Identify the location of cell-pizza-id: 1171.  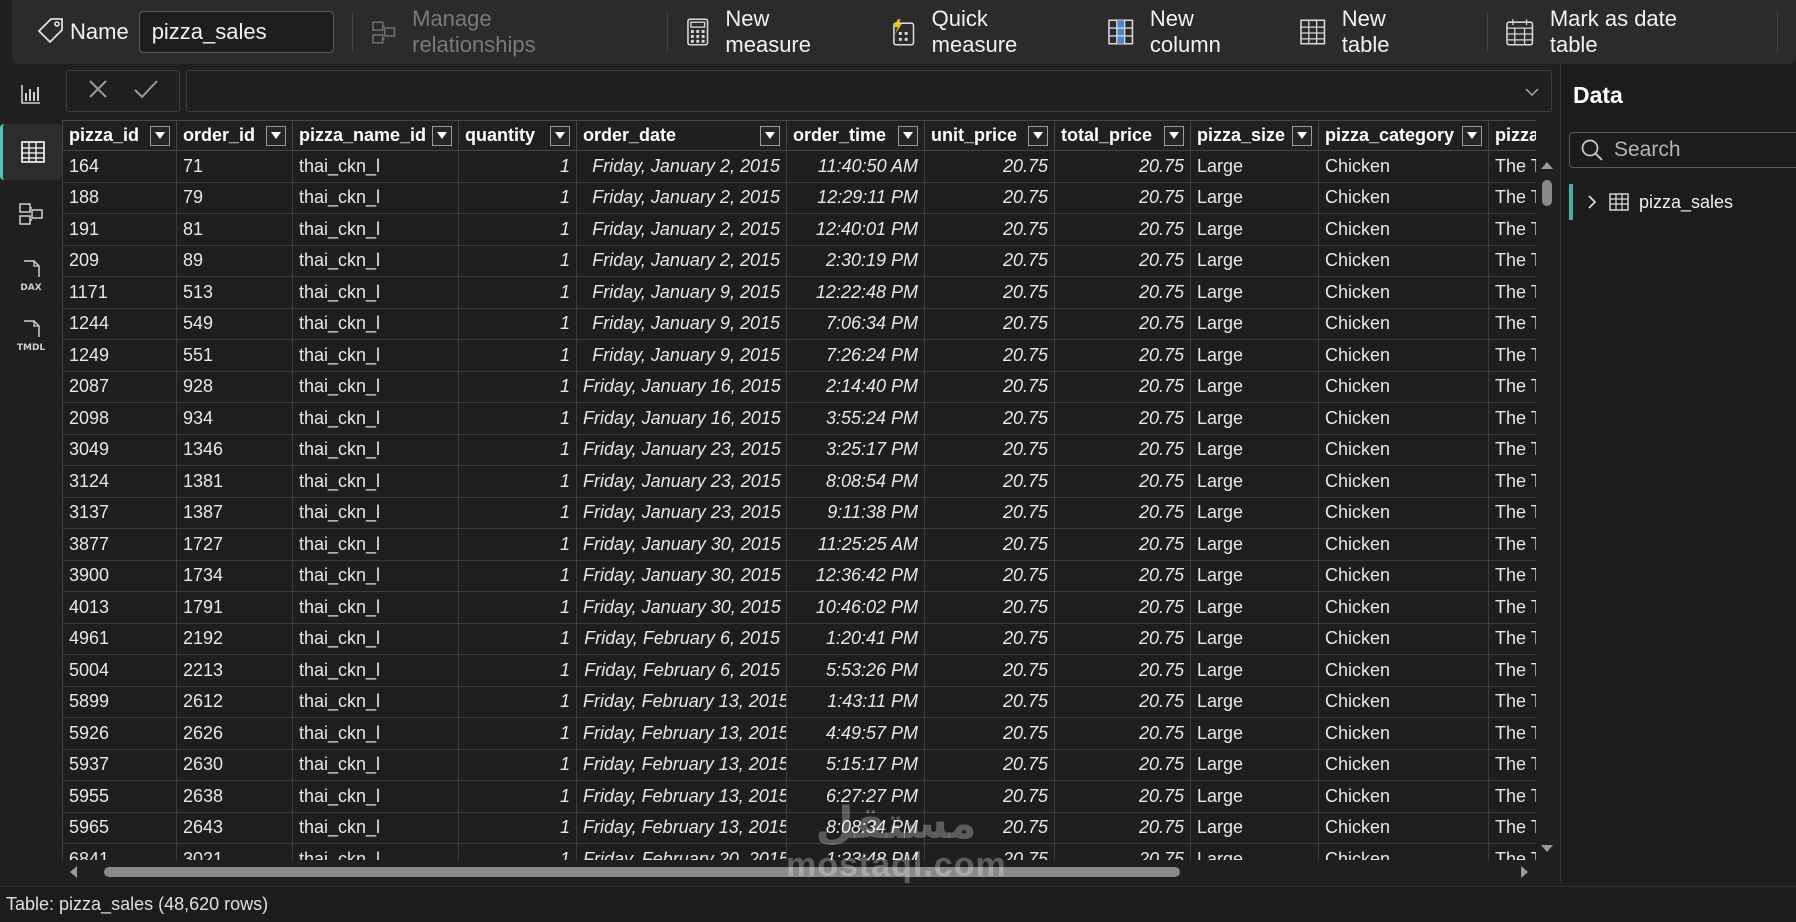
(119, 292).